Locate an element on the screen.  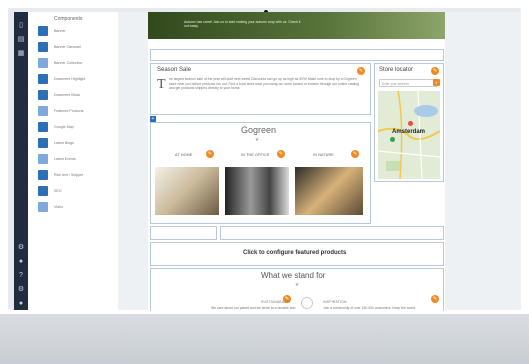
component-label: Google Map is located at coordinates (64, 127).